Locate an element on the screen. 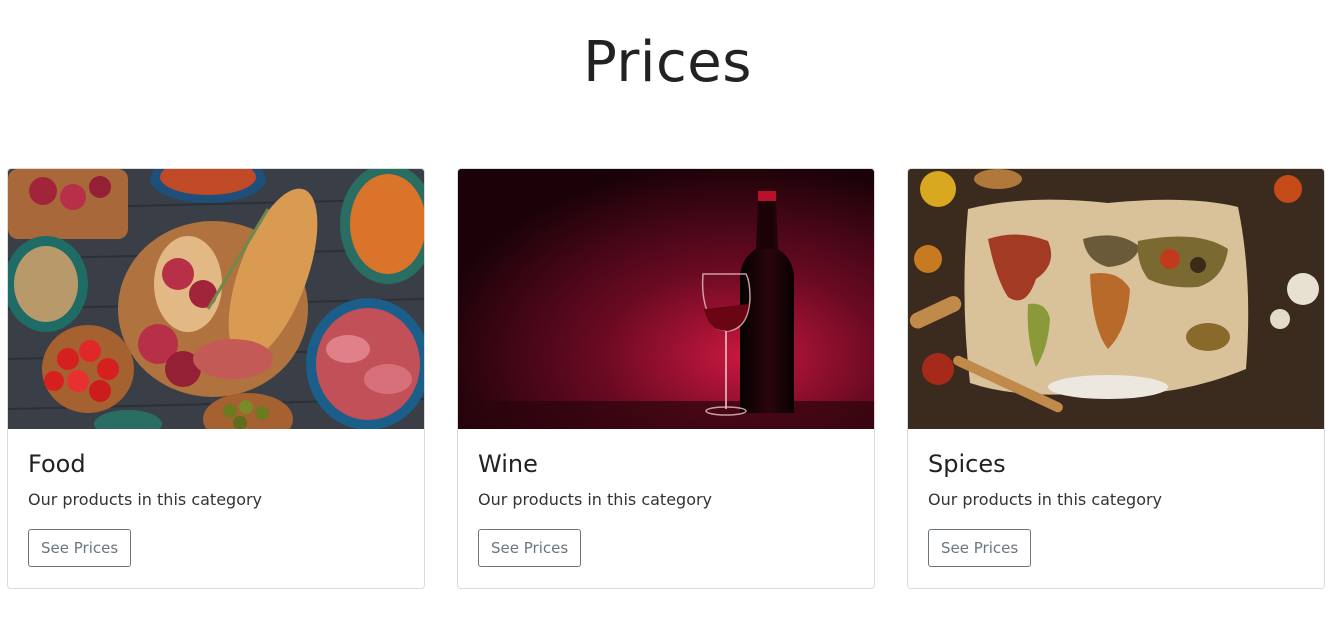 The width and height of the screenshot is (1335, 619). card-title: Spices is located at coordinates (967, 464).